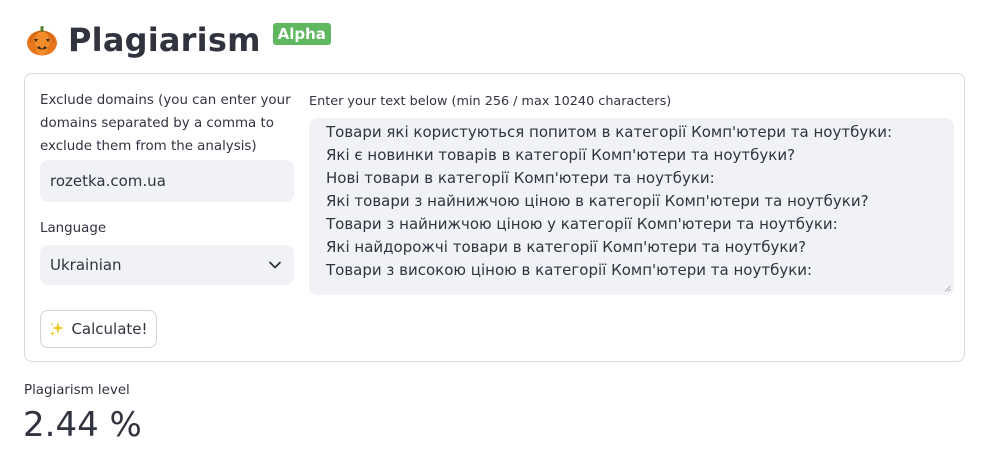 The image size is (996, 474). What do you see at coordinates (167, 265) in the screenshot?
I see `language-select: Ukrainian` at bounding box center [167, 265].